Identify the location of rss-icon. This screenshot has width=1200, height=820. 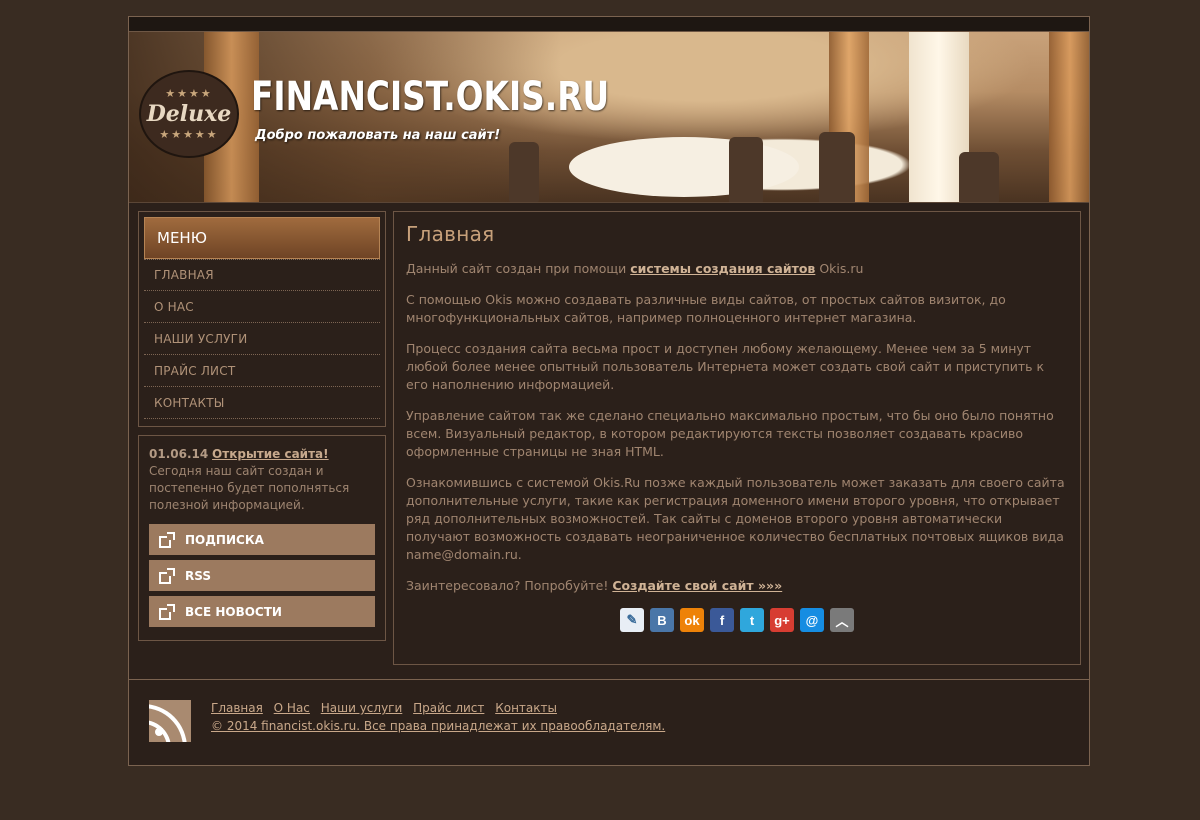
(170, 721).